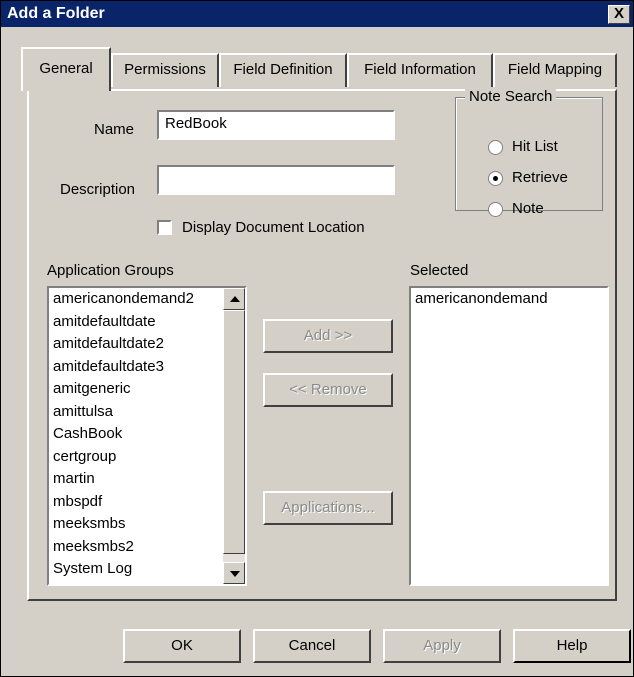 This screenshot has width=634, height=677. I want to click on application-group-list-item: System Log, so click(147, 569).